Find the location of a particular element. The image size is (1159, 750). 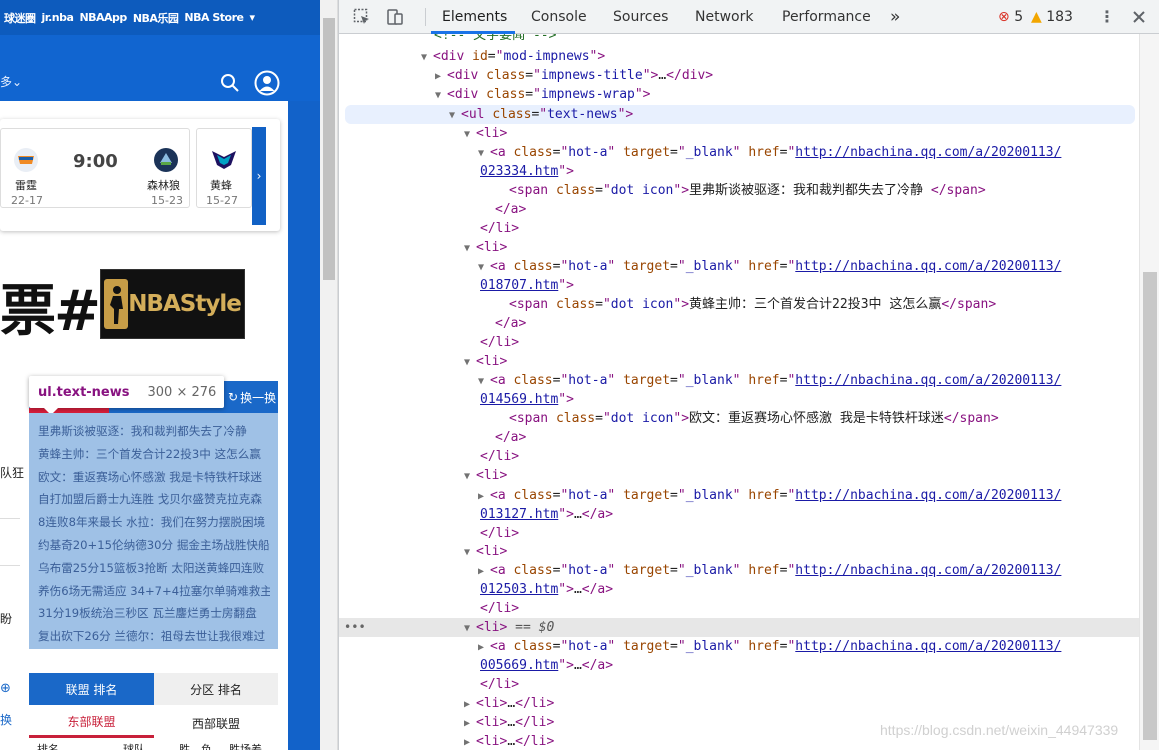

news-item: 8连败8年来最长 水拉：我们在努力摆脱困境 is located at coordinates (154, 522).